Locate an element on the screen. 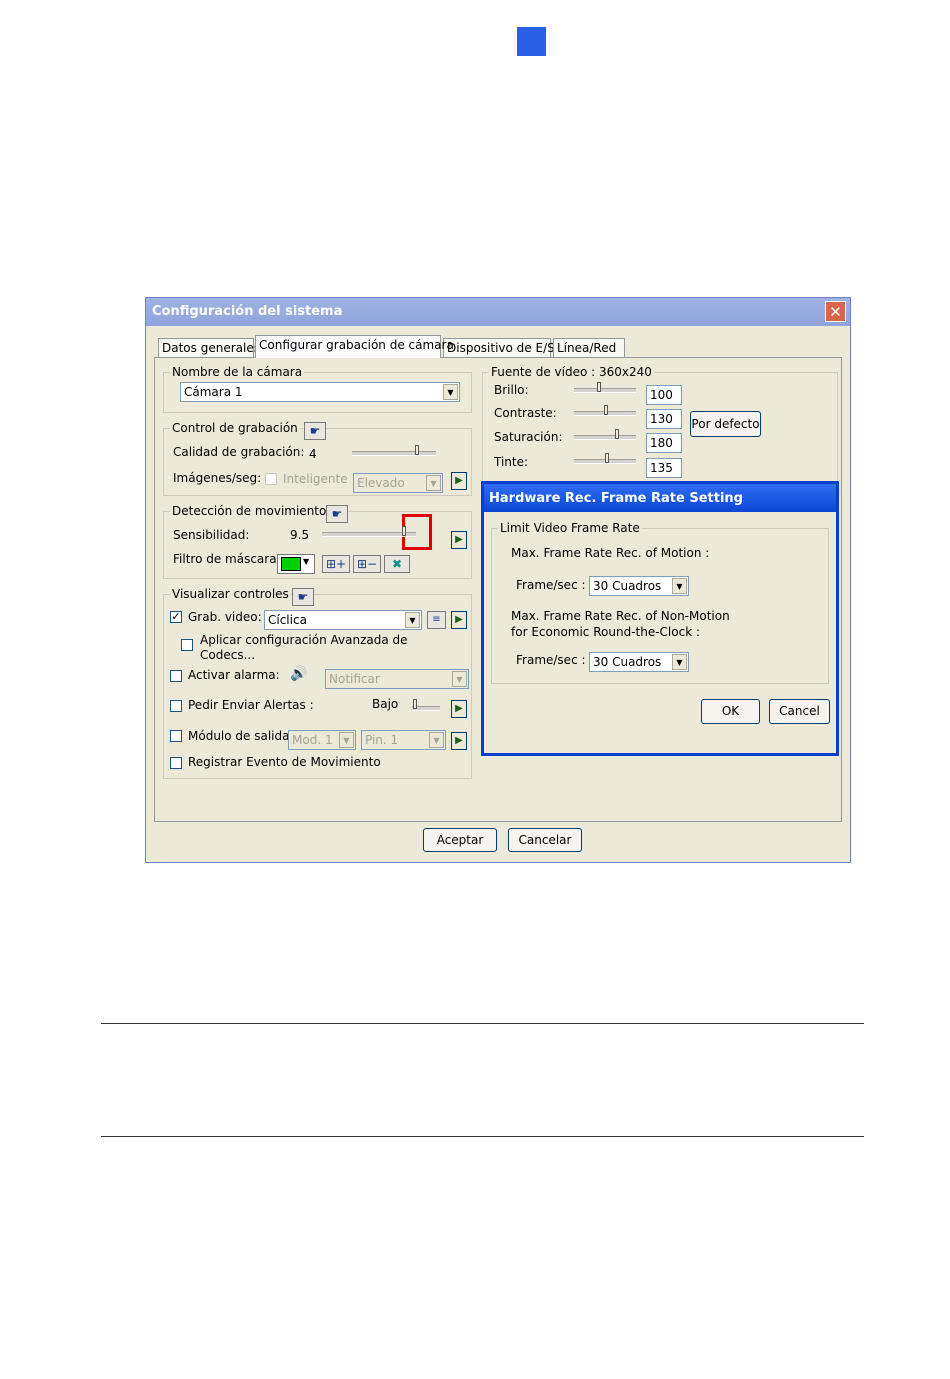 This screenshot has height=1379, width=950. hw-cancel-button: Cancel is located at coordinates (799, 711).